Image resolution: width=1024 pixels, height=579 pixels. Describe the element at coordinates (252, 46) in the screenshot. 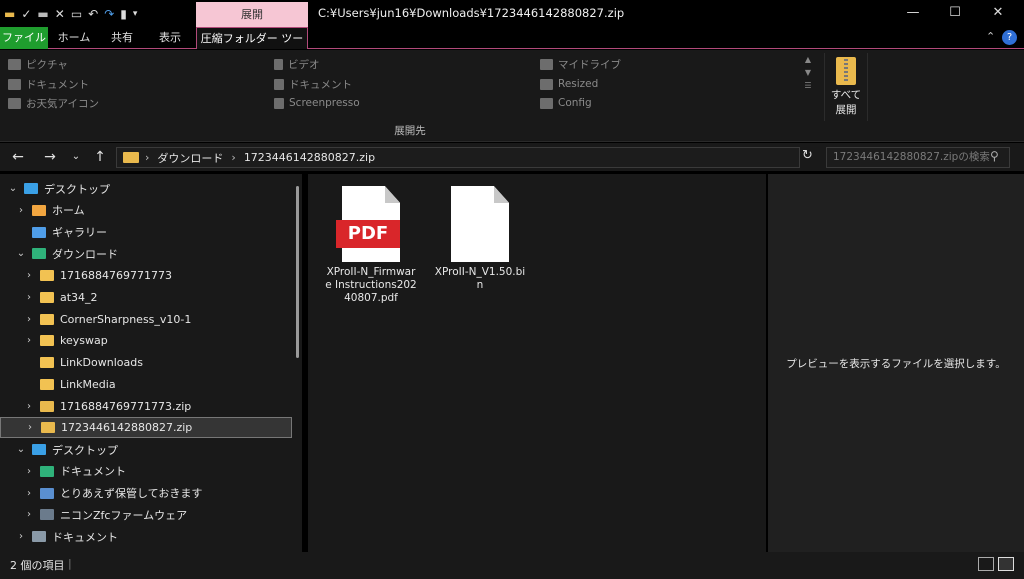

I see `tab-compressed-folder-tools: 圧縮フォルダー ツール` at that location.